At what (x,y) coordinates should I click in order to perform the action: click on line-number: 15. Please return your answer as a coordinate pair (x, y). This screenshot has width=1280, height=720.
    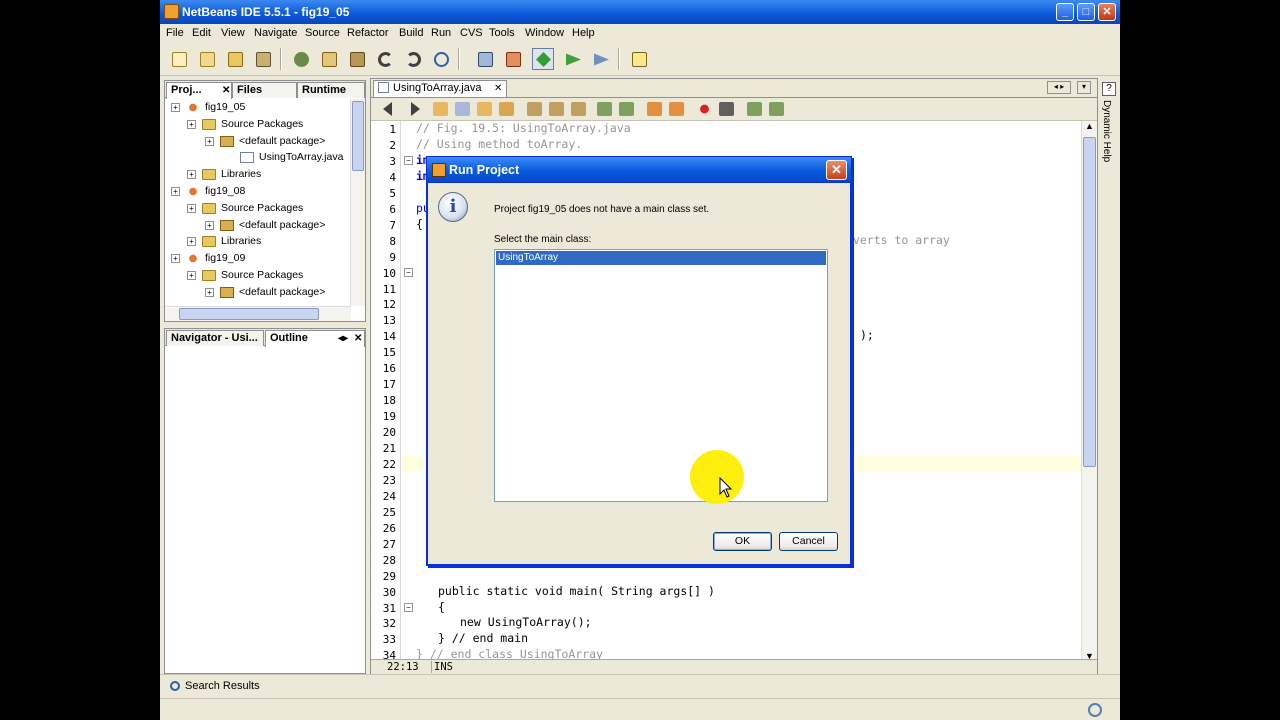
    Looking at the image, I should click on (389, 353).